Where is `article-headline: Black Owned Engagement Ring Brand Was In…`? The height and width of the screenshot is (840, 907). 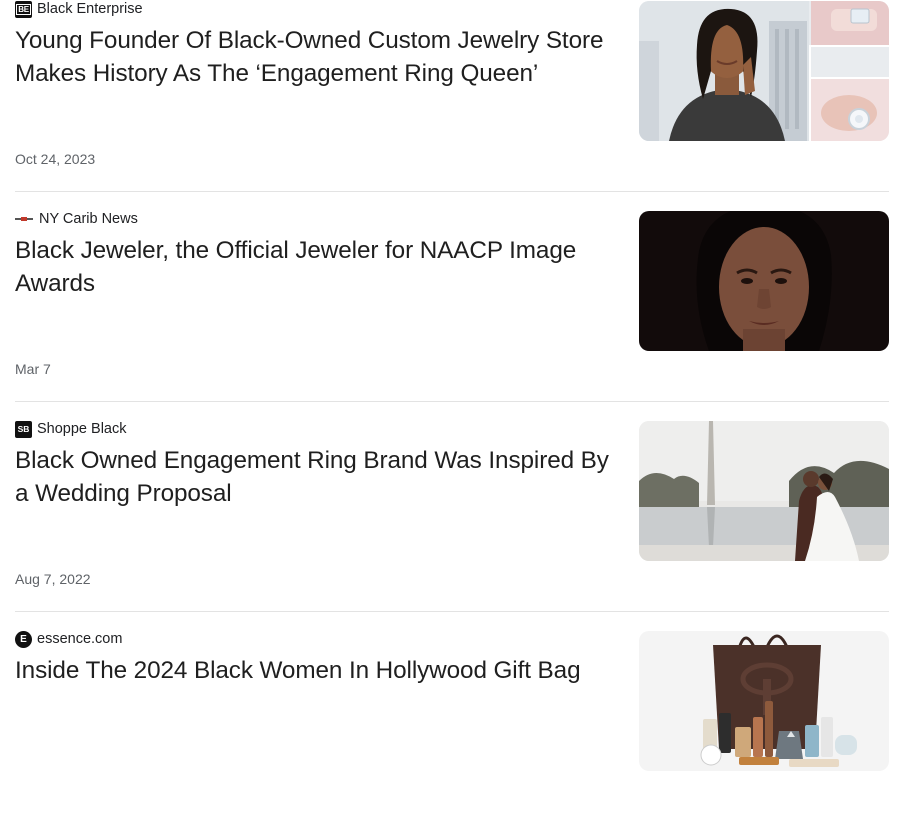 article-headline: Black Owned Engagement Ring Brand Was In… is located at coordinates (320, 477).